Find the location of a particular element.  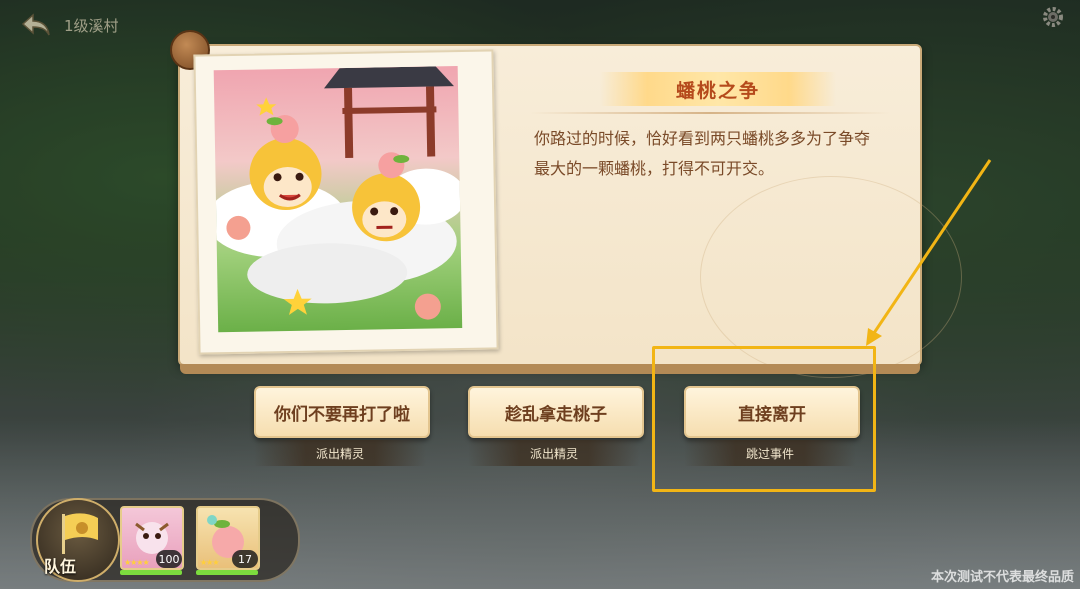

choice-label: 趁乱拿走桃子 is located at coordinates (556, 414).